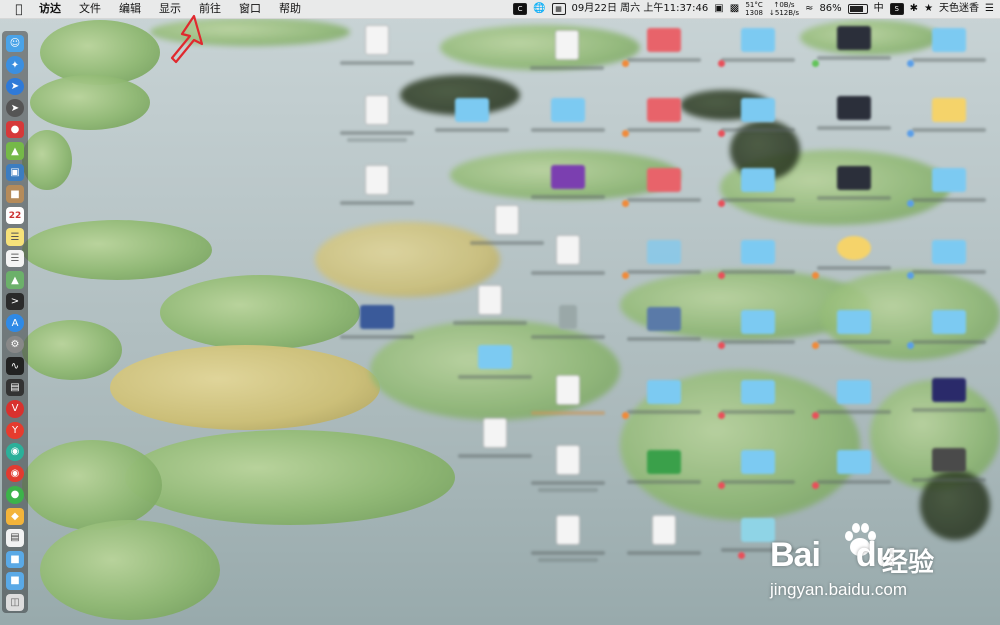 The image size is (1000, 625). Describe the element at coordinates (959, 9) in the screenshot. I see `username: 天色迷香` at that location.